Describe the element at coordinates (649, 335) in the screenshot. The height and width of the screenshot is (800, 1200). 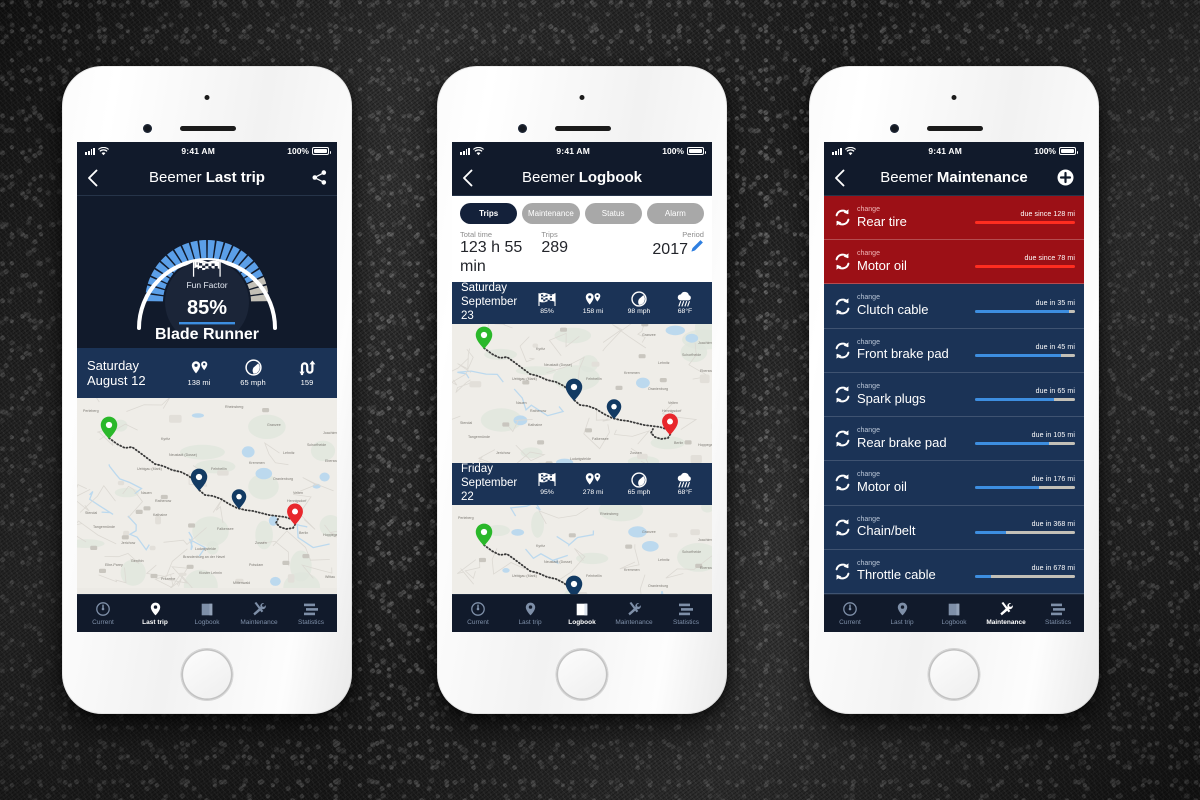
I see `map-place-label: Granzee` at that location.